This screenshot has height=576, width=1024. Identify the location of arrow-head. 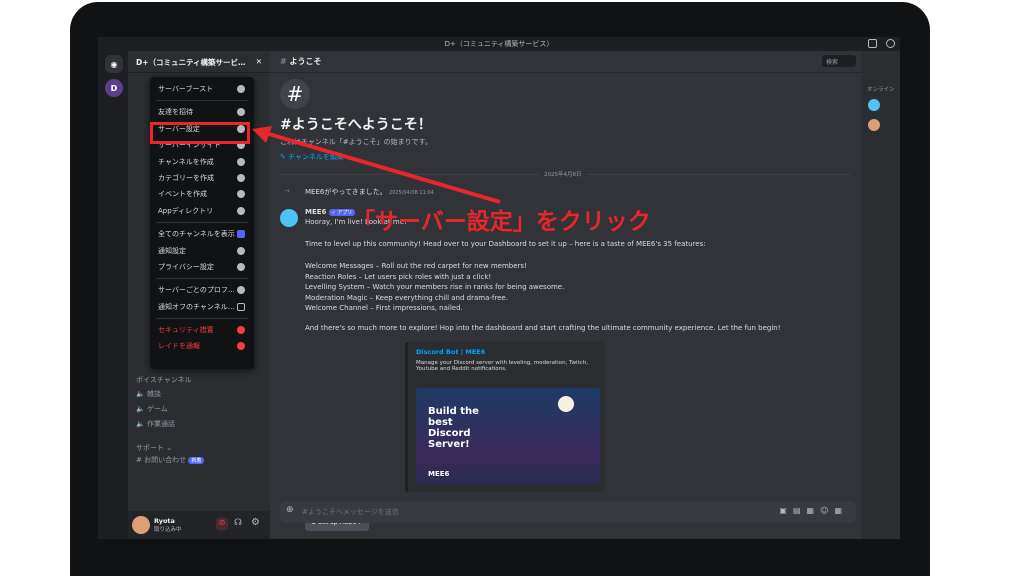
(262, 134).